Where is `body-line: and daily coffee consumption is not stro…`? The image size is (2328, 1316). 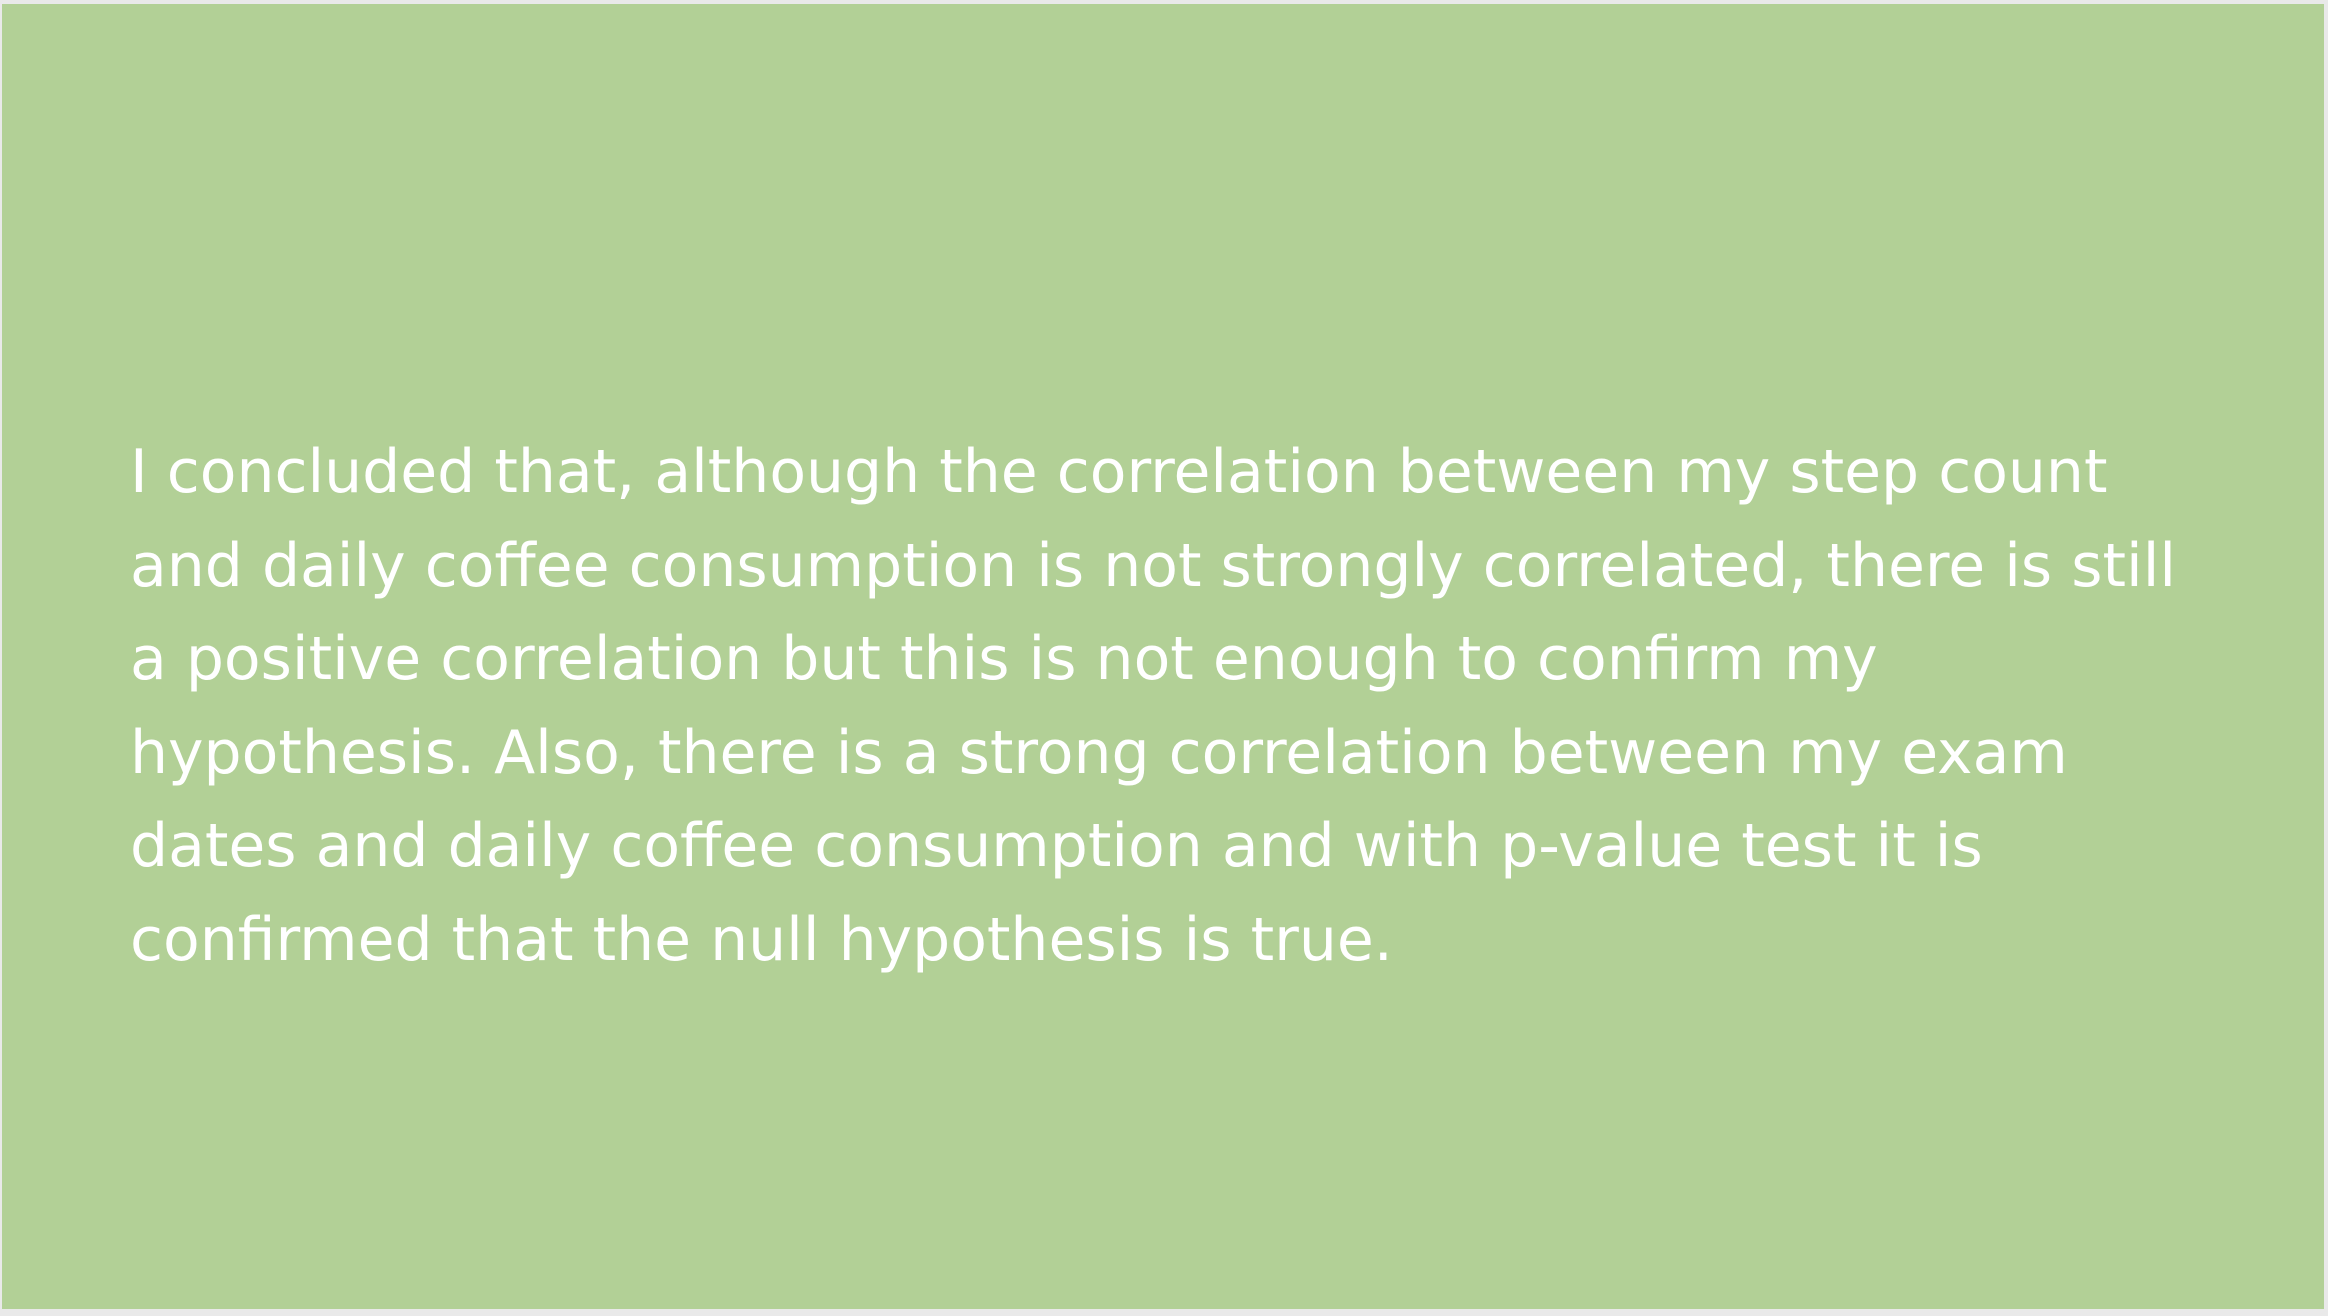 body-line: and daily coffee consumption is not stro… is located at coordinates (1153, 565).